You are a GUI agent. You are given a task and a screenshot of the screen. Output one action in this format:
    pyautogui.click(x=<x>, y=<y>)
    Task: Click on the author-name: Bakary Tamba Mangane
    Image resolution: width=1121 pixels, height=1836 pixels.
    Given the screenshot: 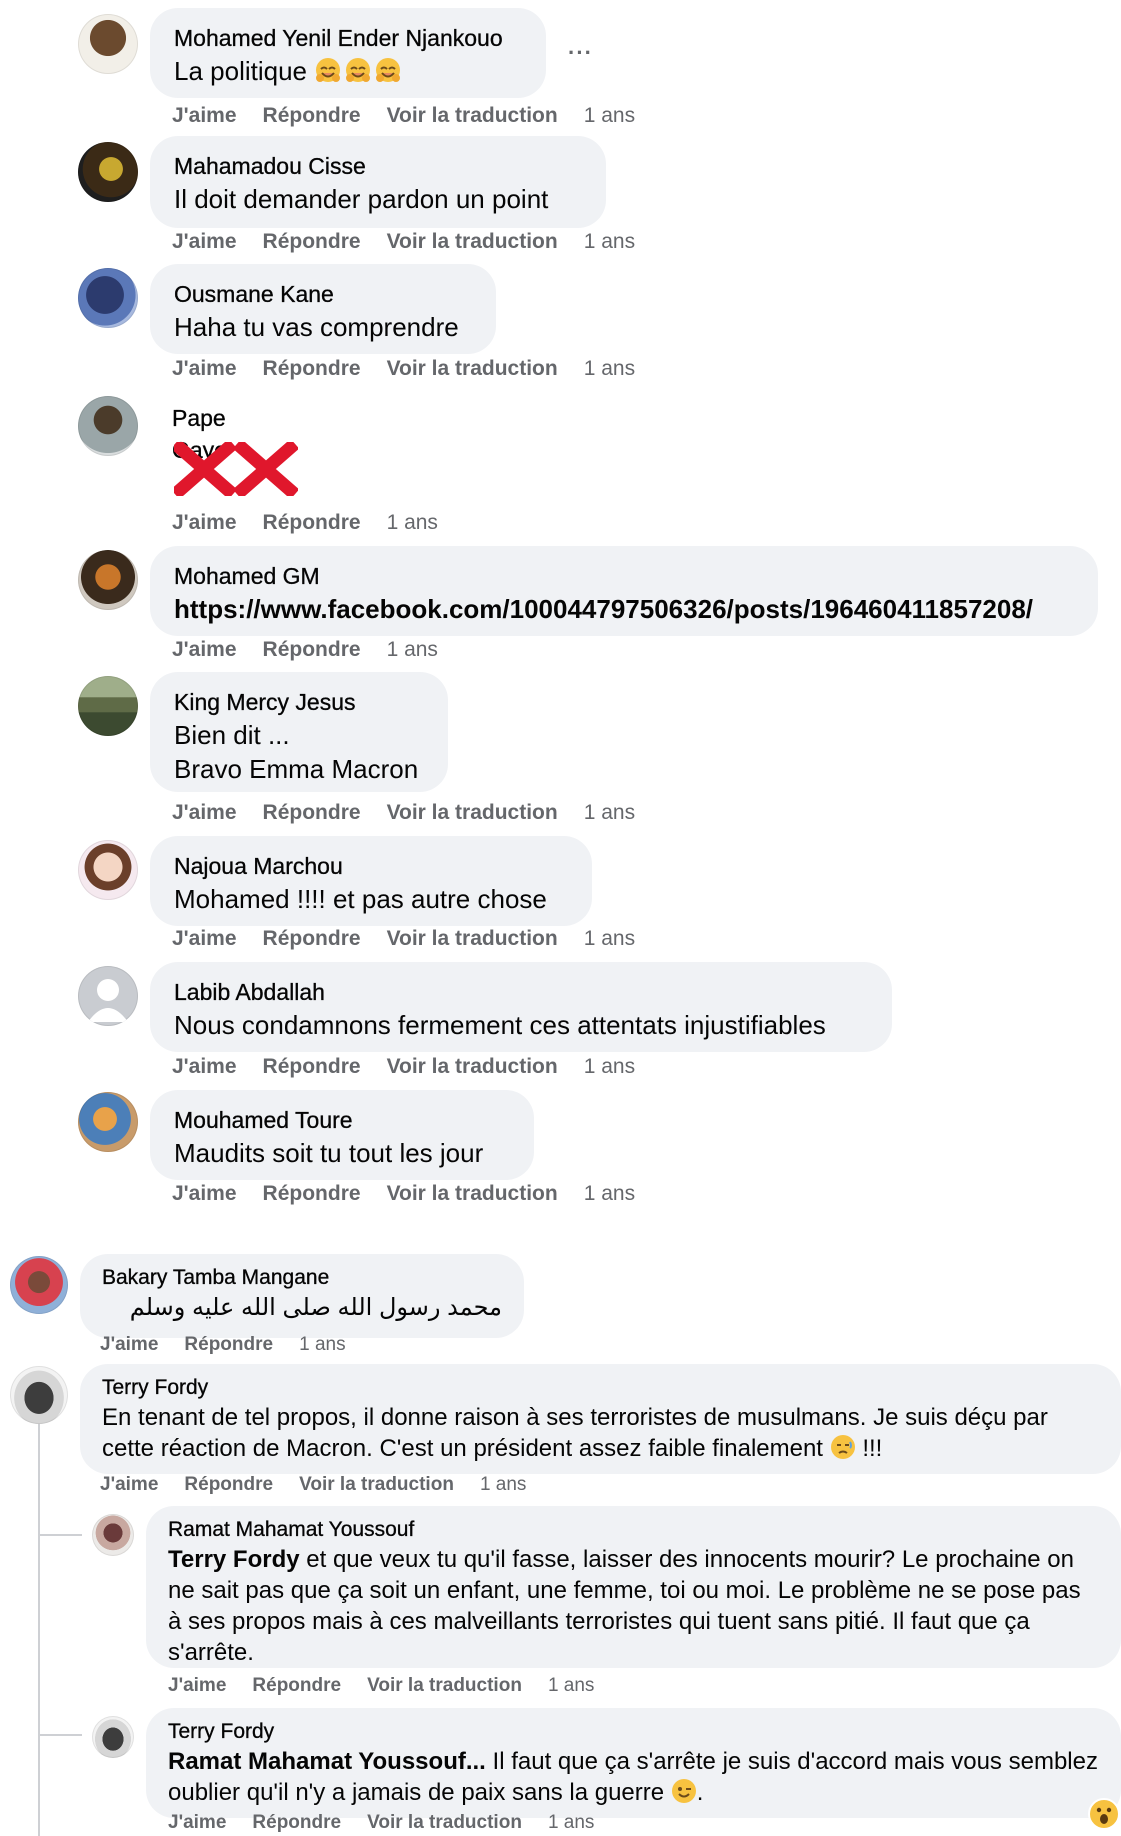 What is the action you would take?
    pyautogui.click(x=302, y=1278)
    